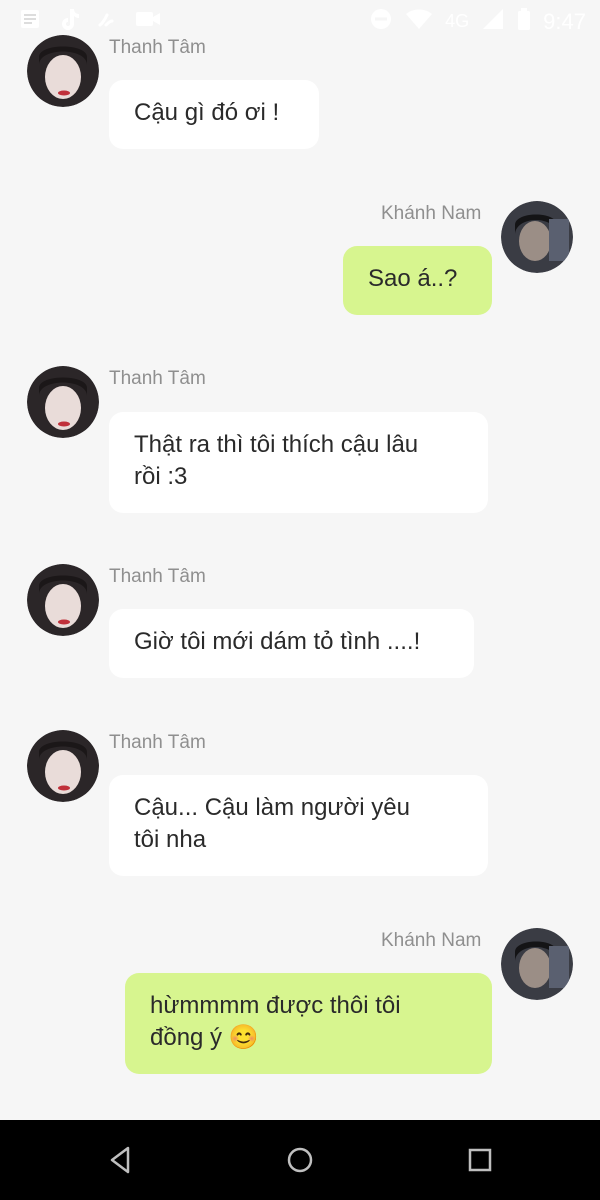 The height and width of the screenshot is (1200, 600). Describe the element at coordinates (170, 839) in the screenshot. I see `message-text-line: tôi nha` at that location.